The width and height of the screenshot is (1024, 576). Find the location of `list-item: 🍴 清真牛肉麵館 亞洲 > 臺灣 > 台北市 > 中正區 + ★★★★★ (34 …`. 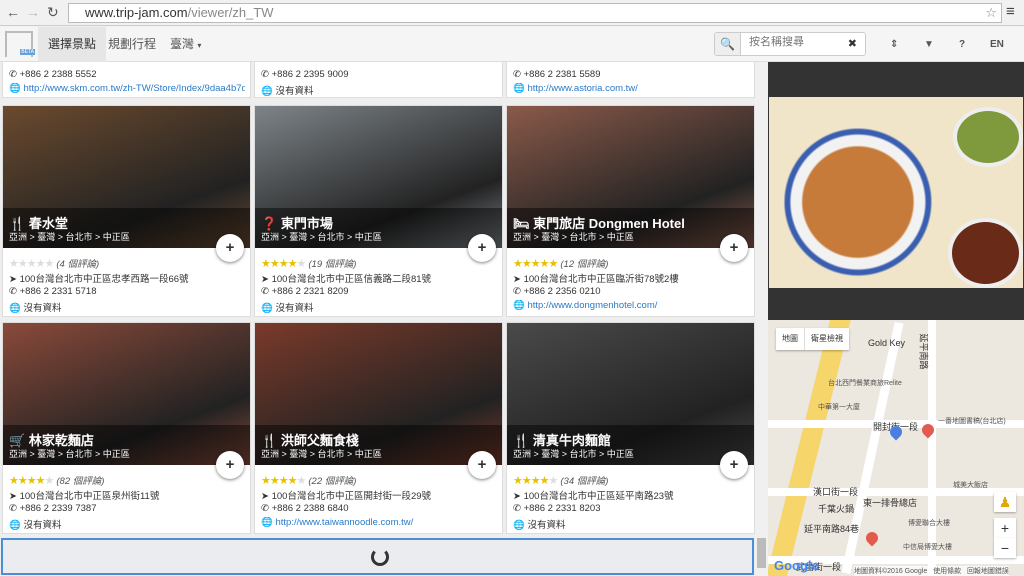

list-item: 🍴 清真牛肉麵館 亞洲 > 臺灣 > 台北市 > 中正區 + ★★★★★ (34 … is located at coordinates (630, 428).